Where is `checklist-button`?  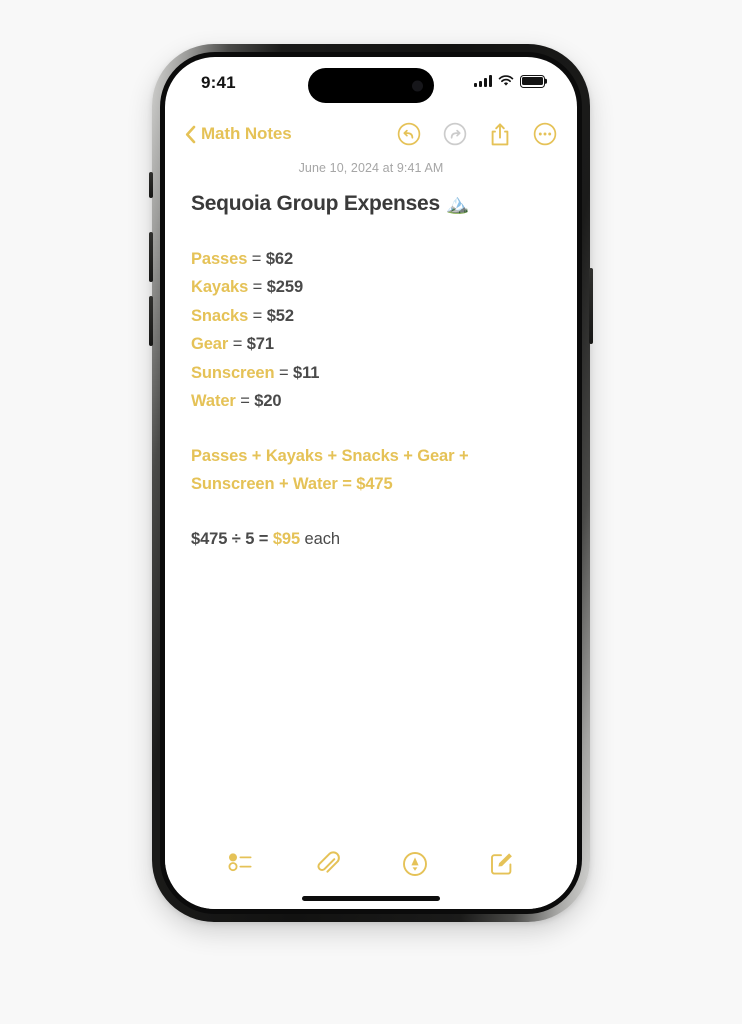
checklist-button is located at coordinates (240, 862).